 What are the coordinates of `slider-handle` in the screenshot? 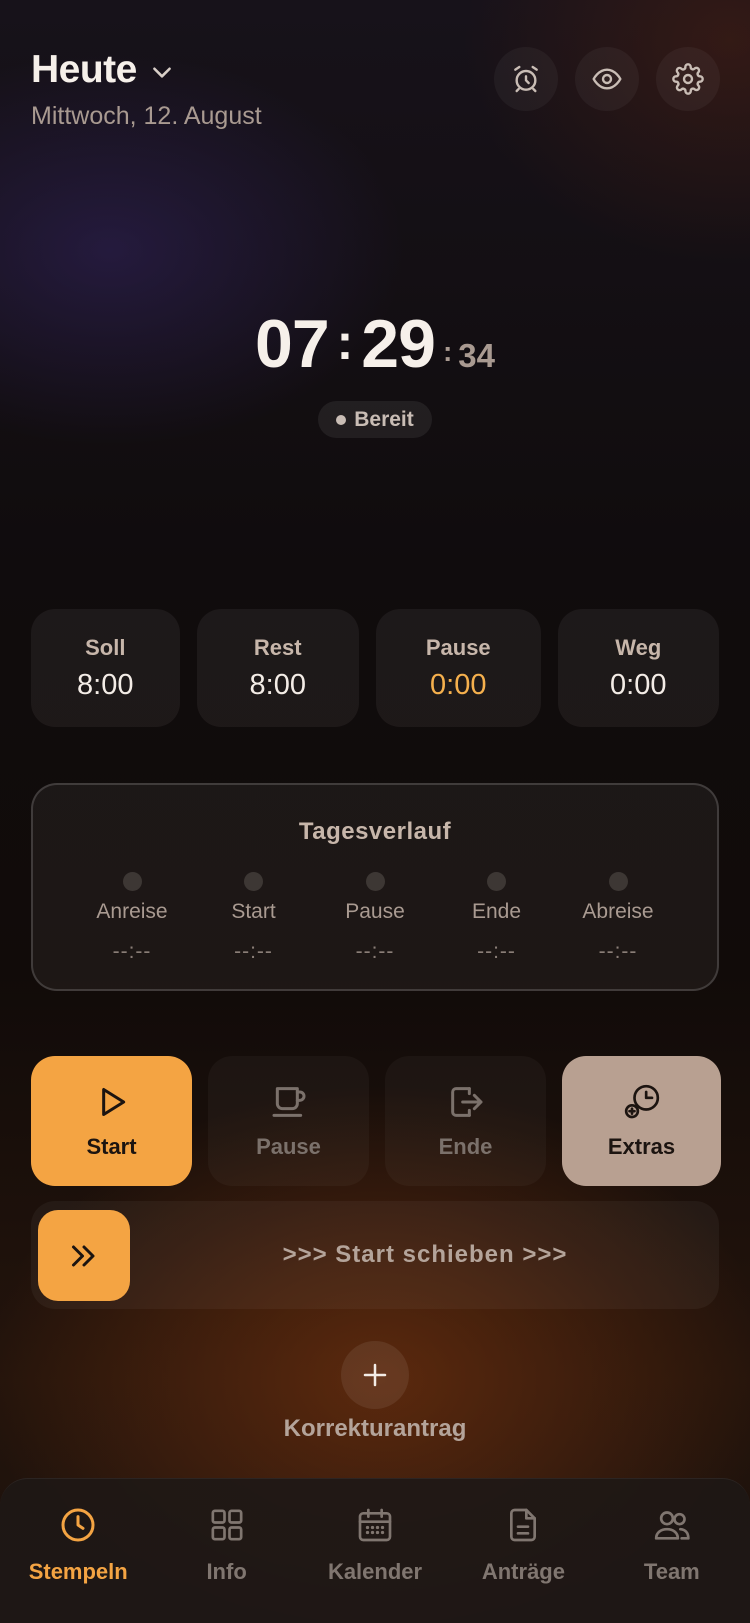 It's located at (84, 1255).